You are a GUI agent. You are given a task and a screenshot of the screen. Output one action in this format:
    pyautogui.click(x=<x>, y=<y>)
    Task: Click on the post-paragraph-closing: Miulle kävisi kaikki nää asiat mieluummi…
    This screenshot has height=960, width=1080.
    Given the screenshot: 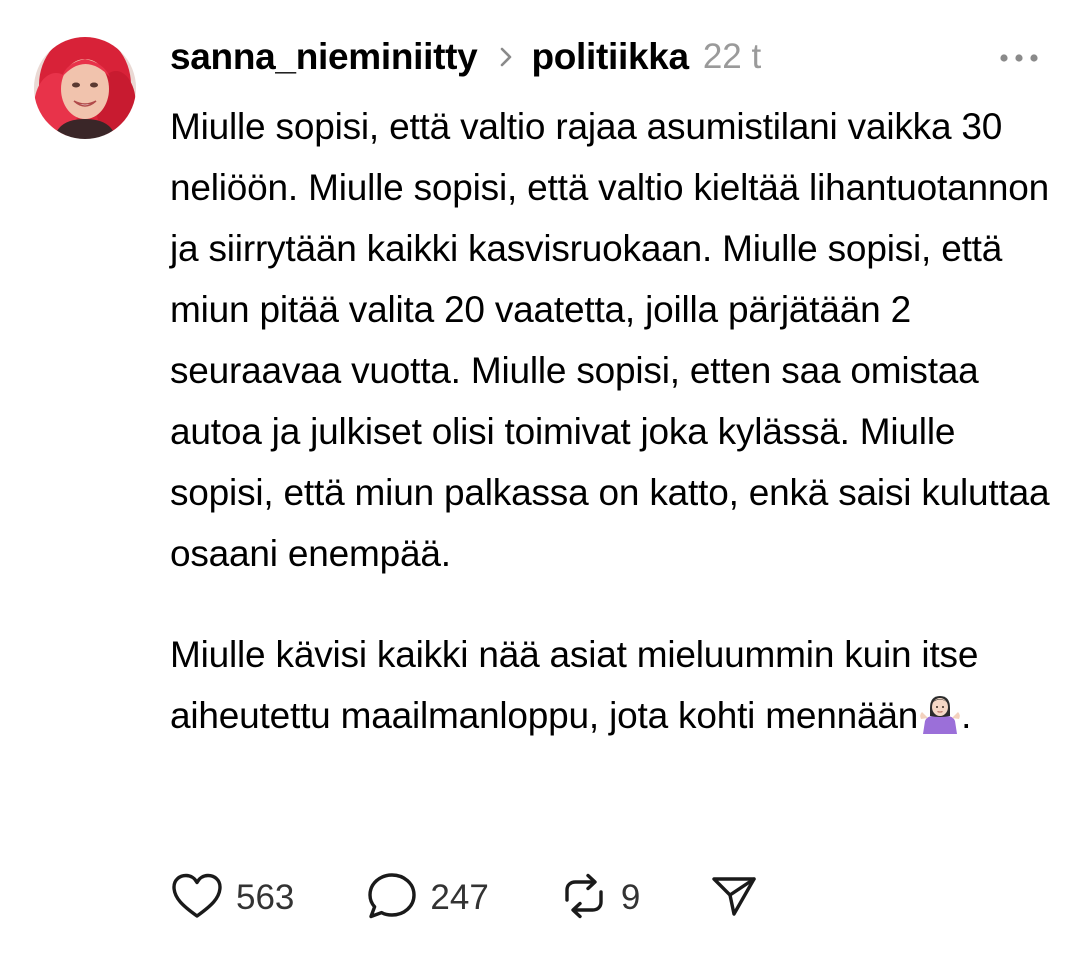 What is the action you would take?
    pyautogui.click(x=610, y=688)
    